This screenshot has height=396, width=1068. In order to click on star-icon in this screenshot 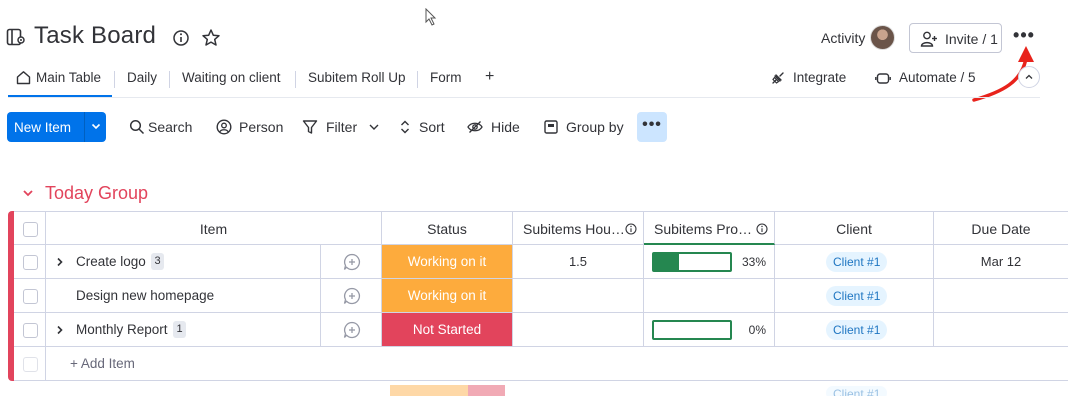, I will do `click(211, 38)`.